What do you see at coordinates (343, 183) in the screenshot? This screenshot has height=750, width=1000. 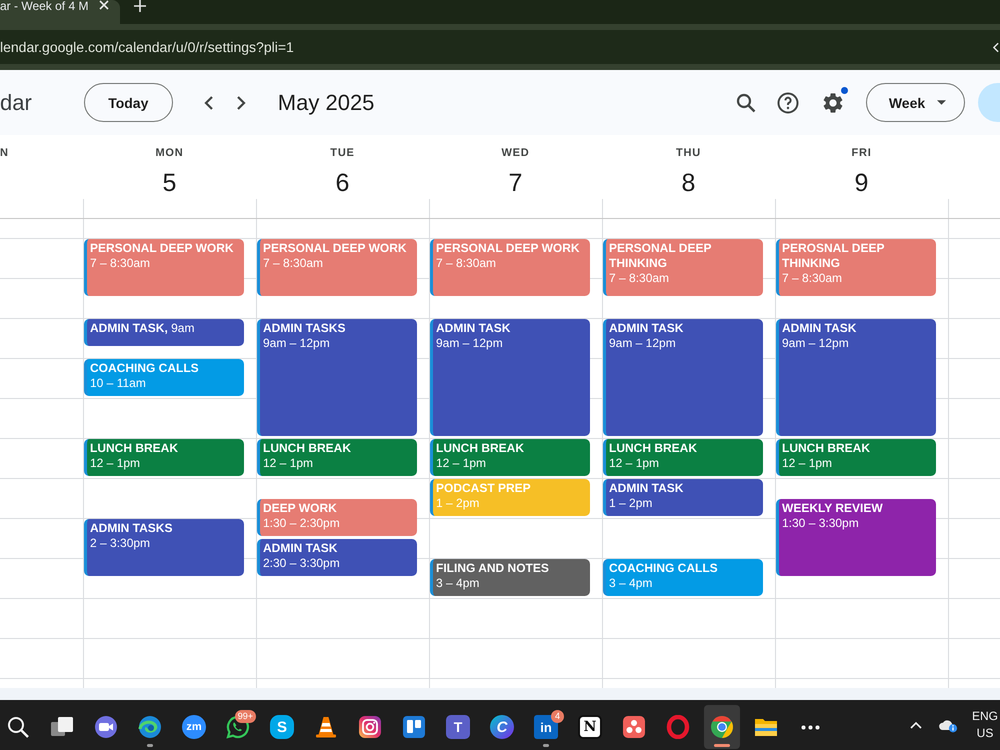 I see `day-number: 6` at bounding box center [343, 183].